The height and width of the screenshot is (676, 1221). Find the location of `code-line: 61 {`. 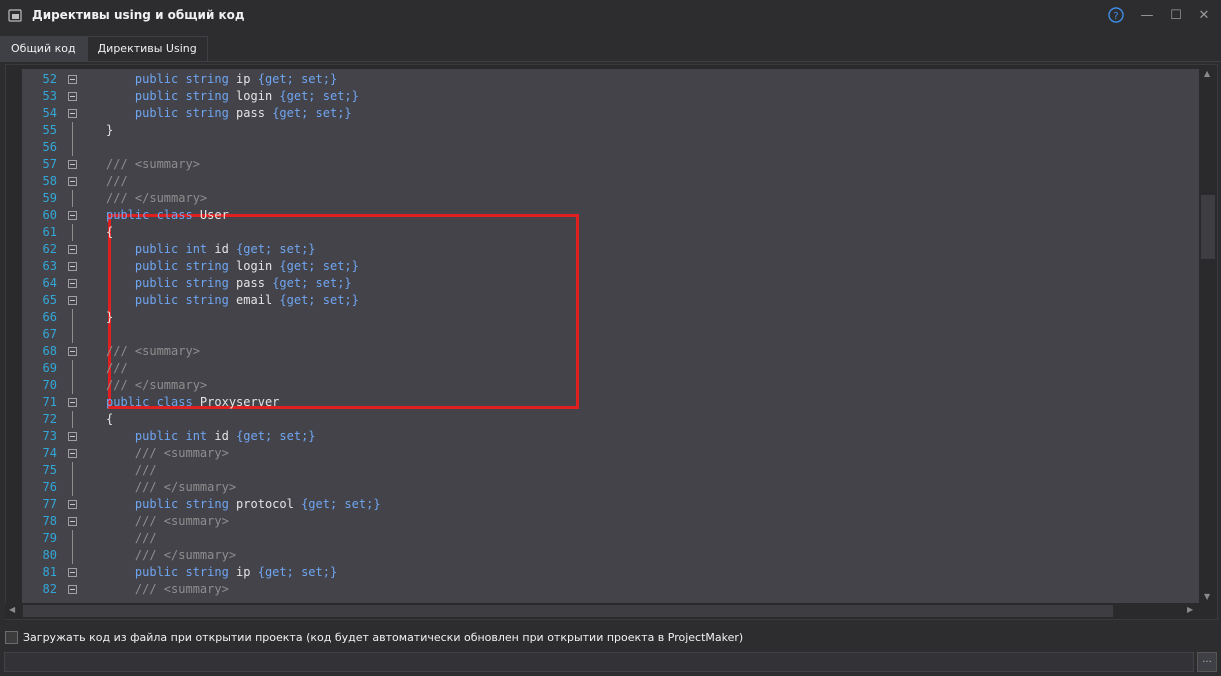

code-line: 61 { is located at coordinates (610, 232).